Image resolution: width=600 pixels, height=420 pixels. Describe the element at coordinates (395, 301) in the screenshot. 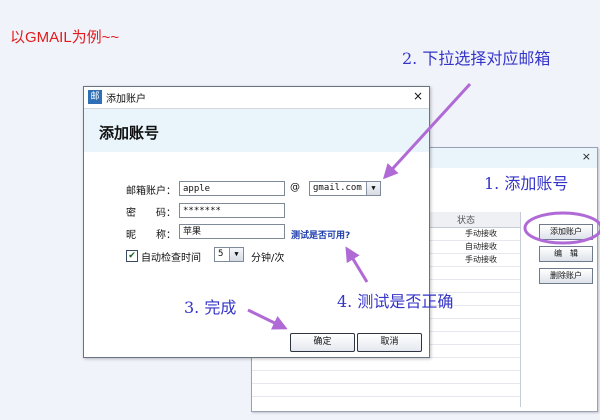

I see `step4-annotation: 4. 测试是否正确` at that location.